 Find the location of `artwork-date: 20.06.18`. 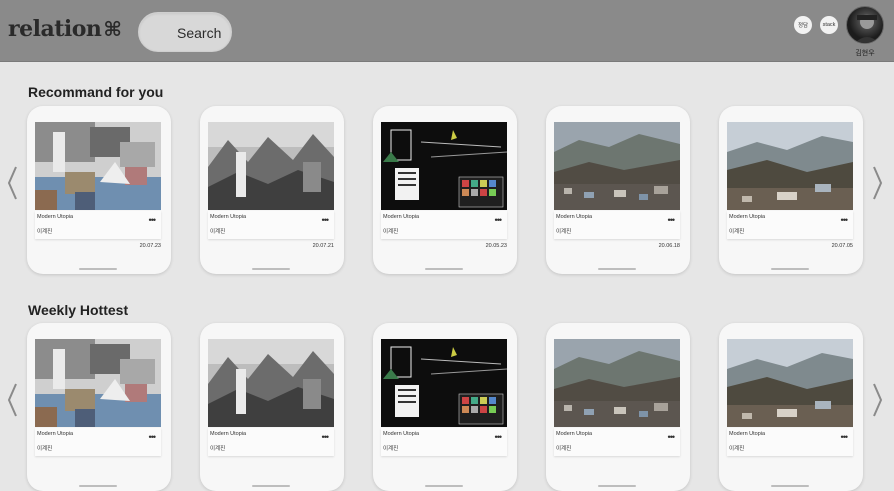

artwork-date: 20.06.18 is located at coordinates (669, 246).